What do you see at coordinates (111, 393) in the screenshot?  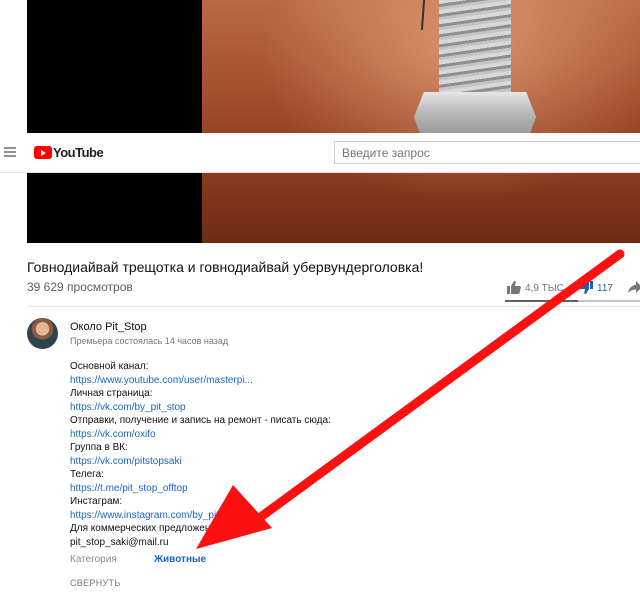 I see `description-line: Личная страница:` at bounding box center [111, 393].